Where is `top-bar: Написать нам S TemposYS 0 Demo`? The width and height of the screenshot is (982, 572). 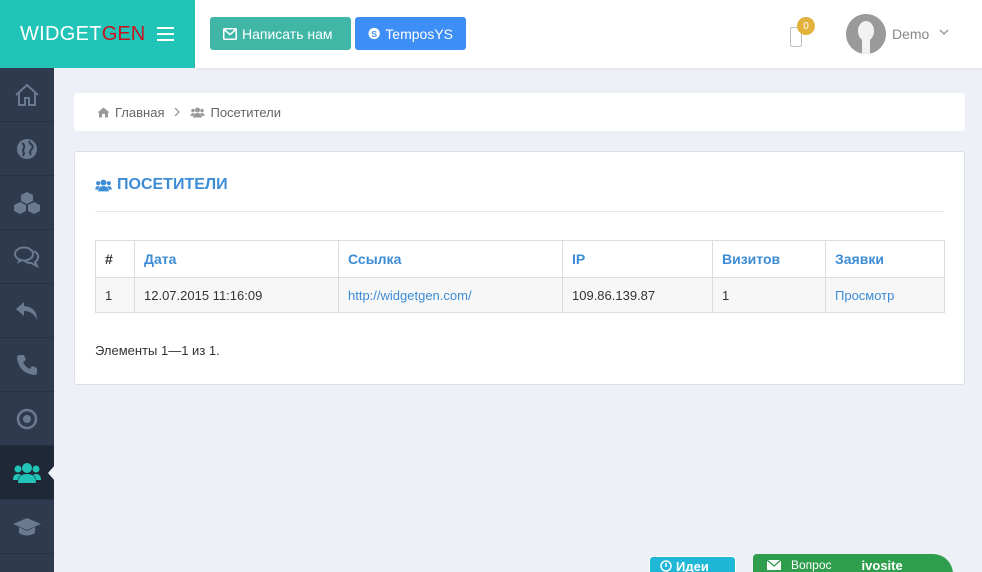 top-bar: Написать нам S TemposYS 0 Demo is located at coordinates (588, 34).